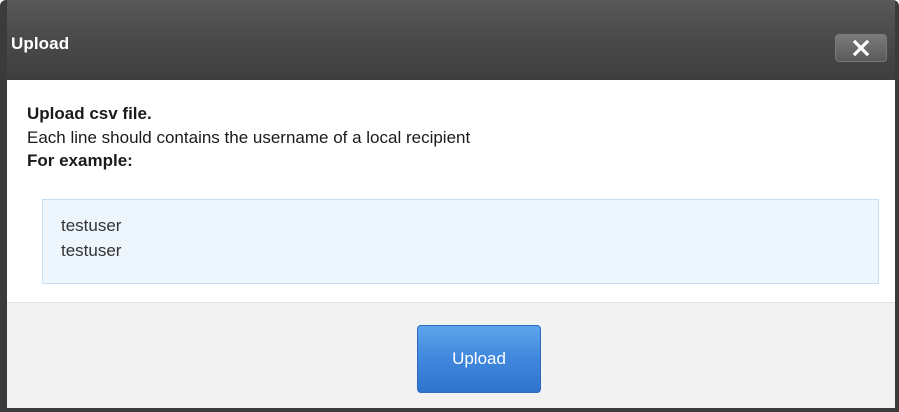  I want to click on close-button, so click(861, 48).